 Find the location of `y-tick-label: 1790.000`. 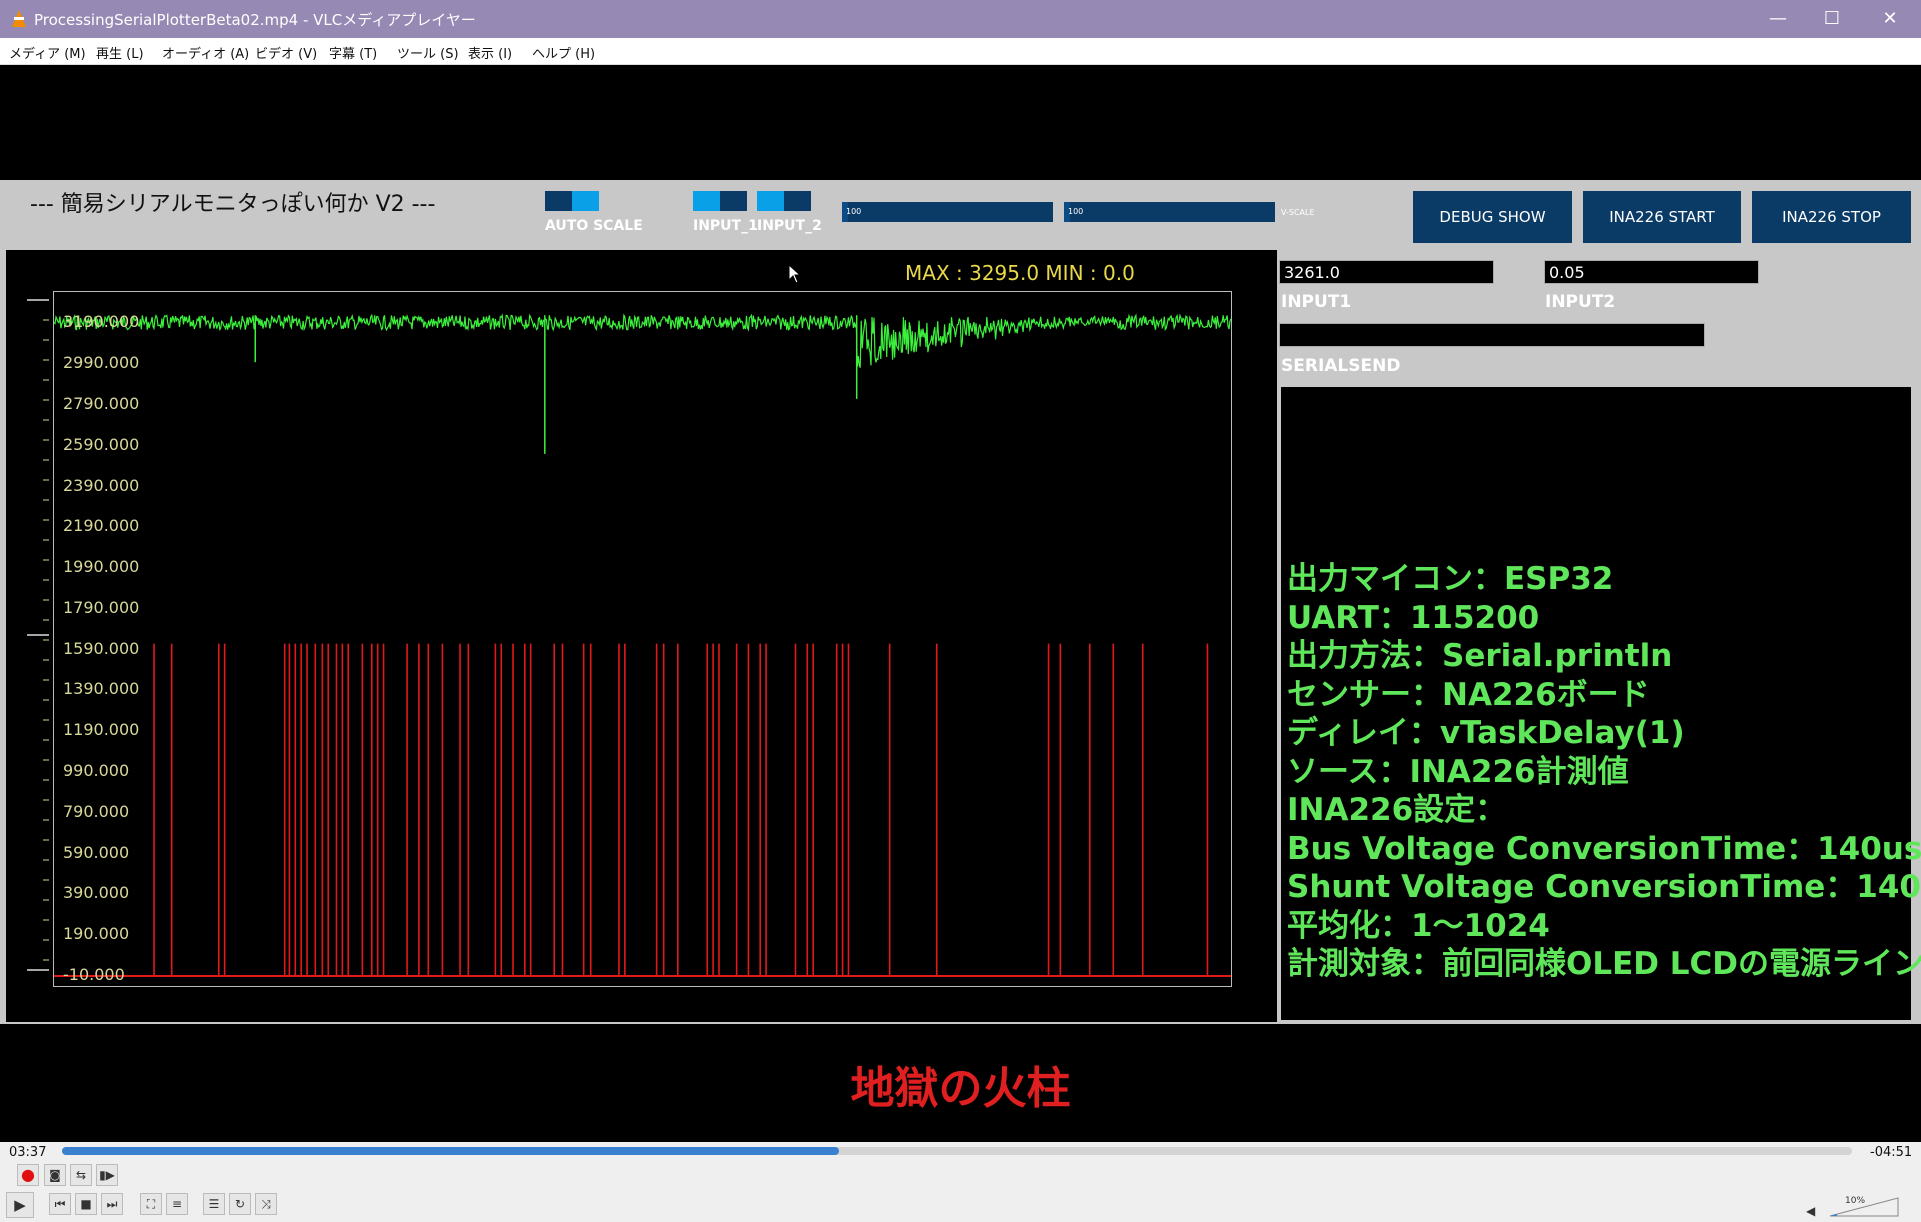

y-tick-label: 1790.000 is located at coordinates (101, 607).